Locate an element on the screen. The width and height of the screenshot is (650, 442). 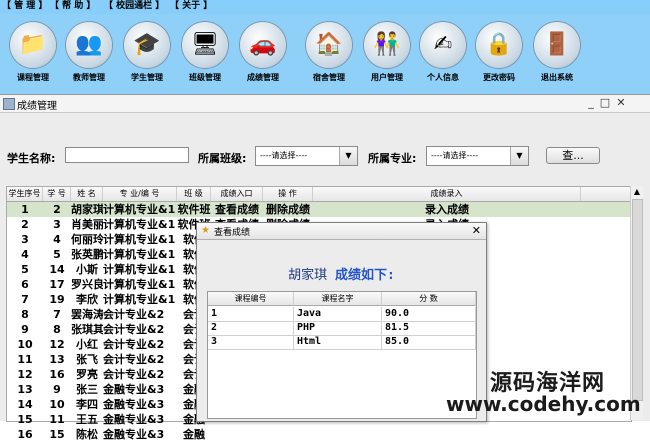
cell-enter-grades-link: 录入成绩 is located at coordinates (447, 209).